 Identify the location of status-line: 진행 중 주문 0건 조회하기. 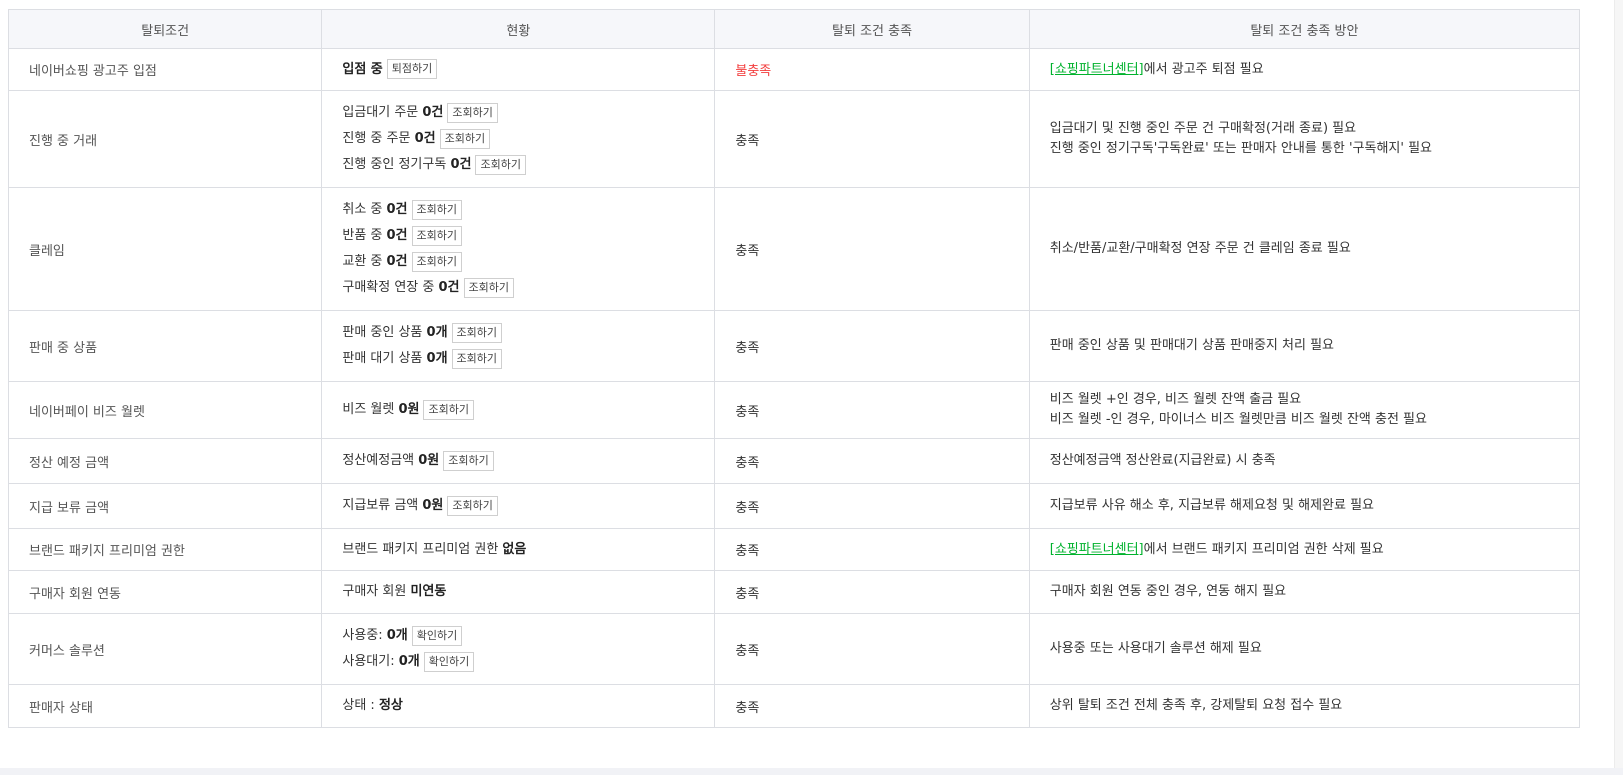
(518, 139).